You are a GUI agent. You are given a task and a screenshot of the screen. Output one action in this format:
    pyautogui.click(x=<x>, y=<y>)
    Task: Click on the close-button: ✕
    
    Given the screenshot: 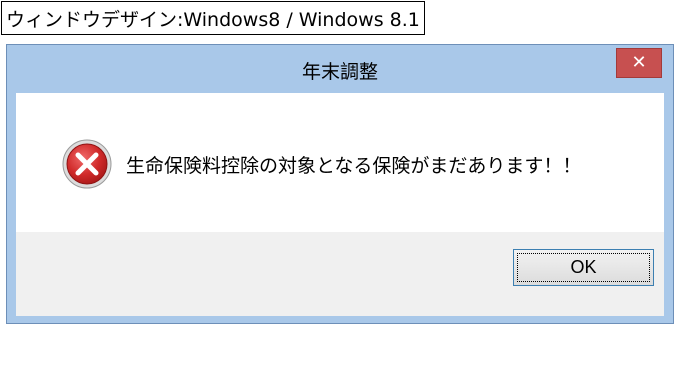 What is the action you would take?
    pyautogui.click(x=639, y=63)
    